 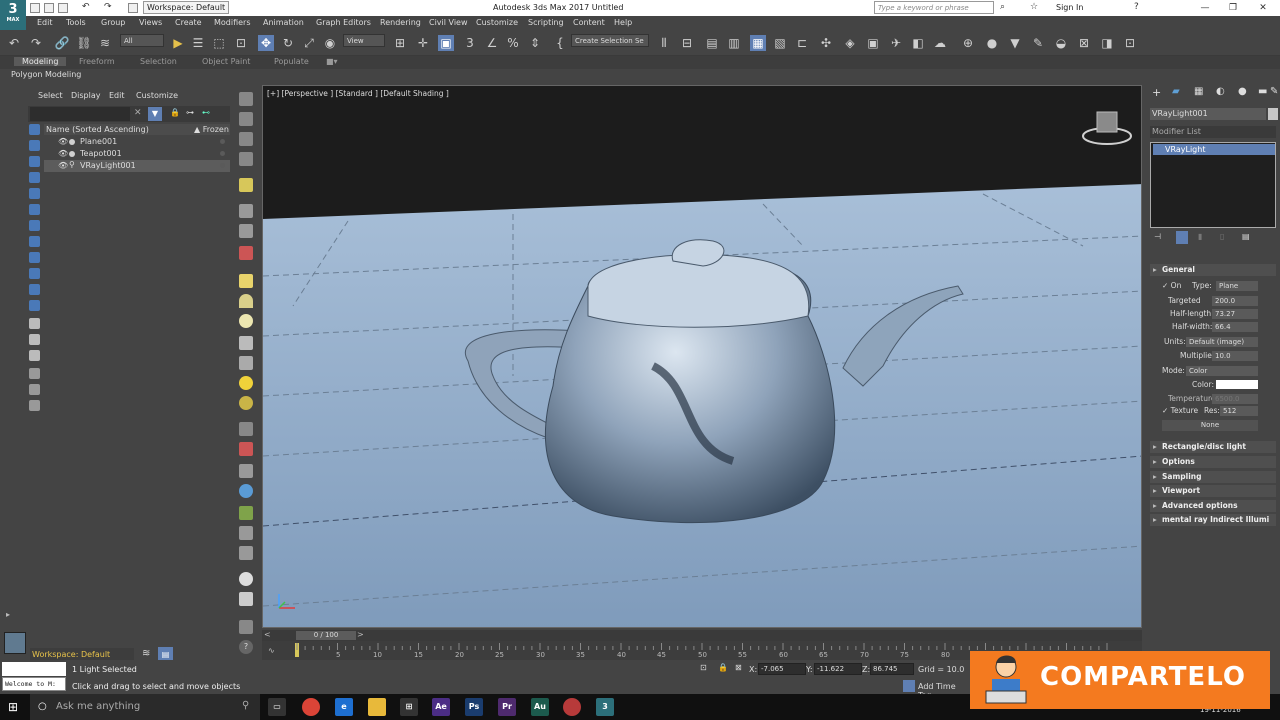 What do you see at coordinates (63, 153) in the screenshot?
I see `visibility-eye-icon: 👁` at bounding box center [63, 153].